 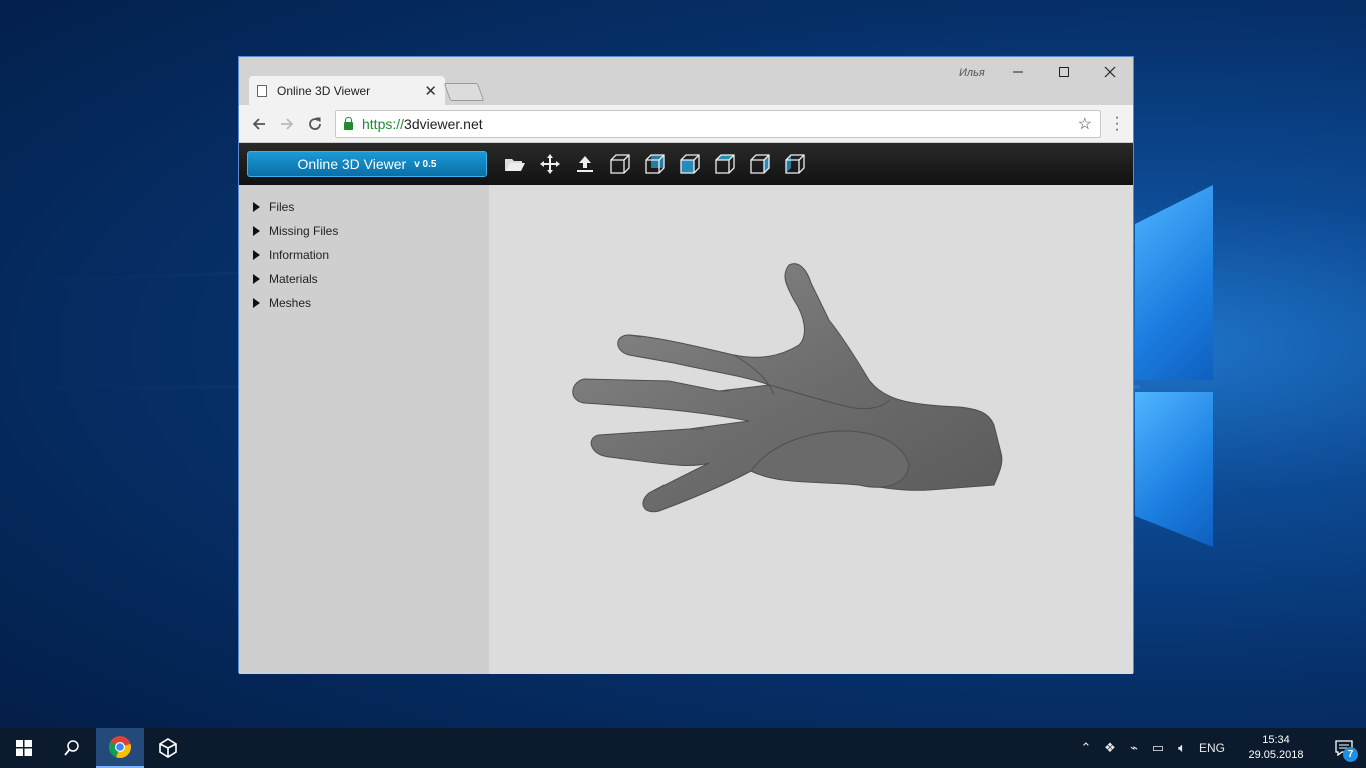 I want to click on fit-view-icon, so click(x=549, y=164).